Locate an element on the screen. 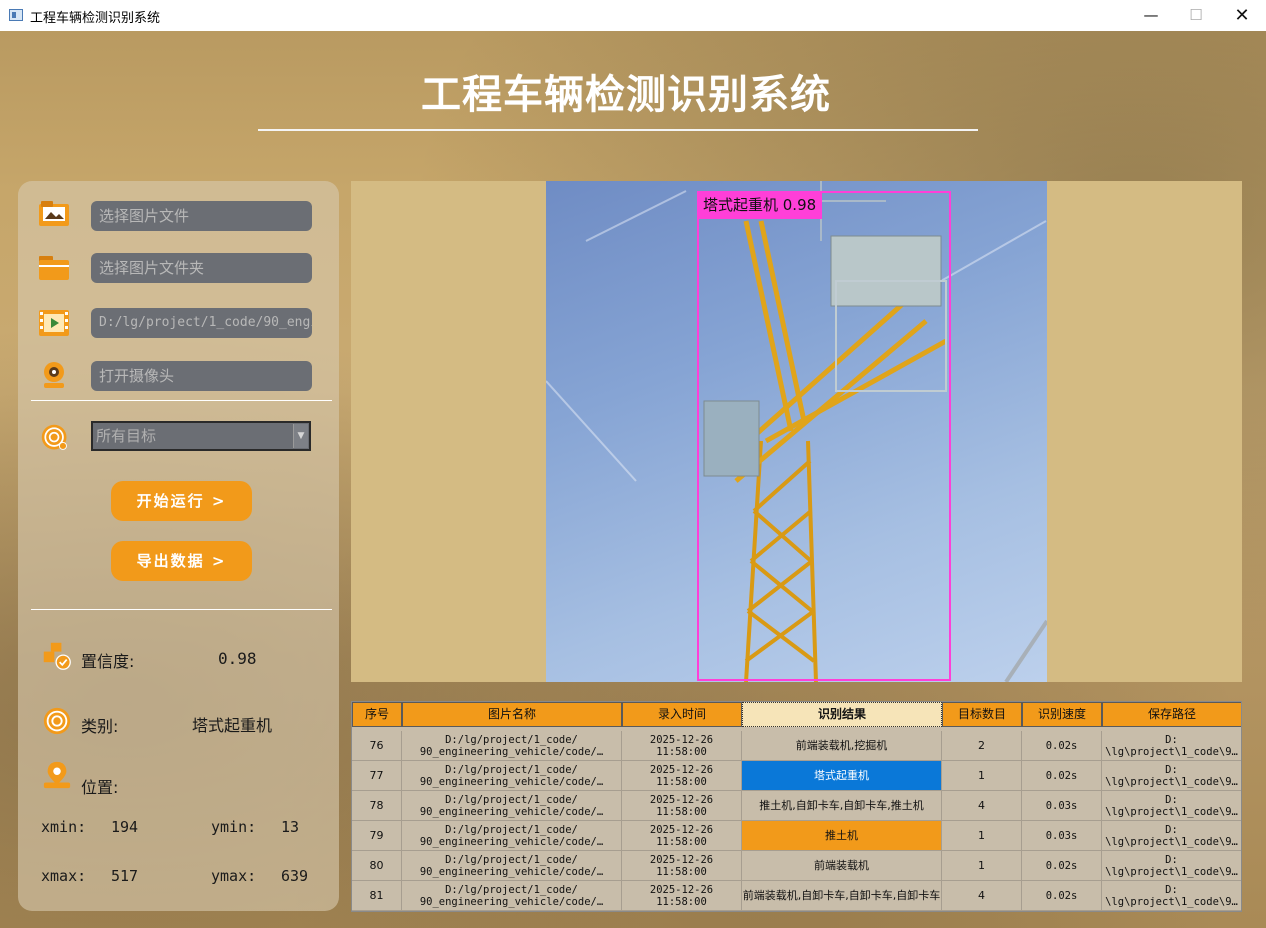 The image size is (1266, 928). camera-icon is located at coordinates (55, 375).